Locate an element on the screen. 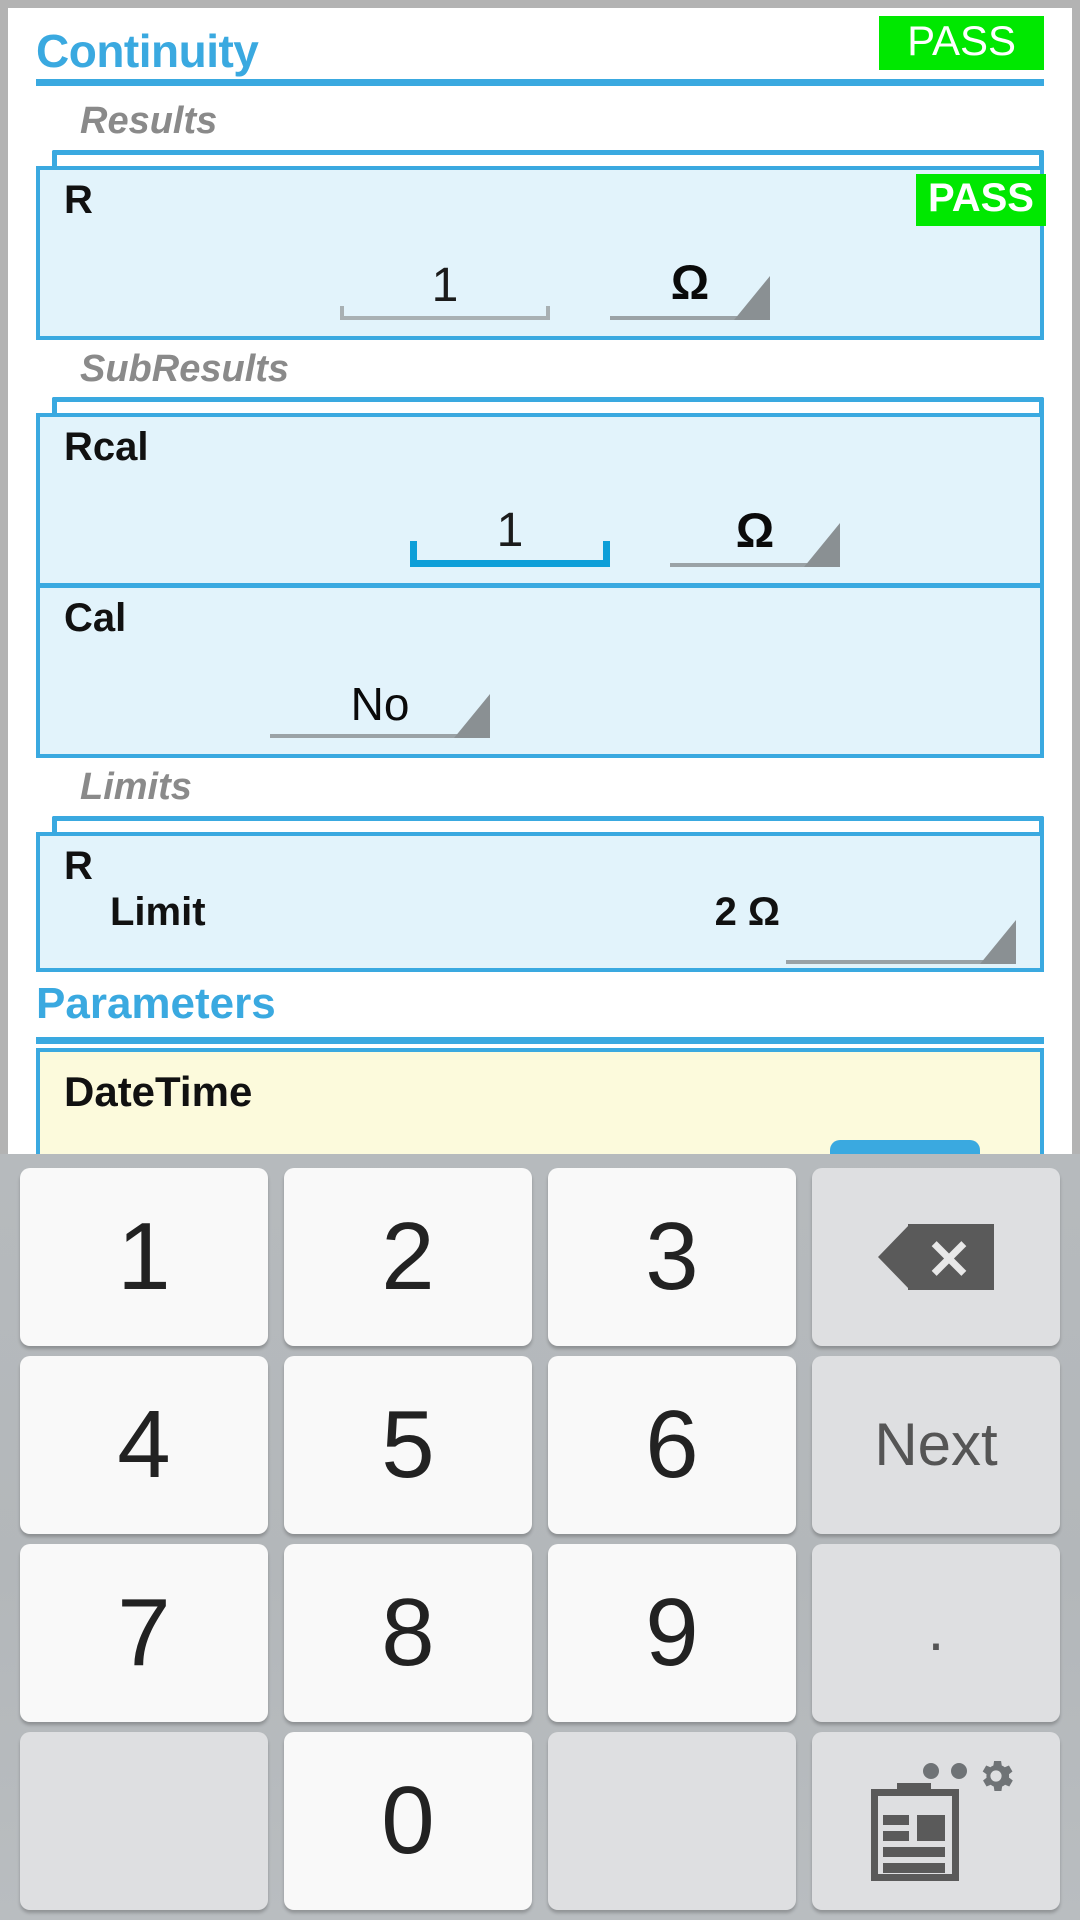 The width and height of the screenshot is (1080, 1920). key-0: 0 is located at coordinates (408, 1821).